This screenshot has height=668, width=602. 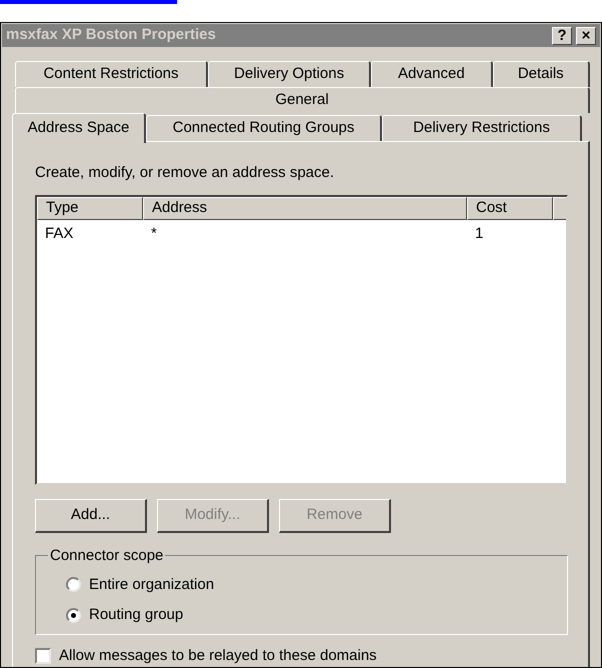 What do you see at coordinates (431, 74) in the screenshot?
I see `tab: Advanced` at bounding box center [431, 74].